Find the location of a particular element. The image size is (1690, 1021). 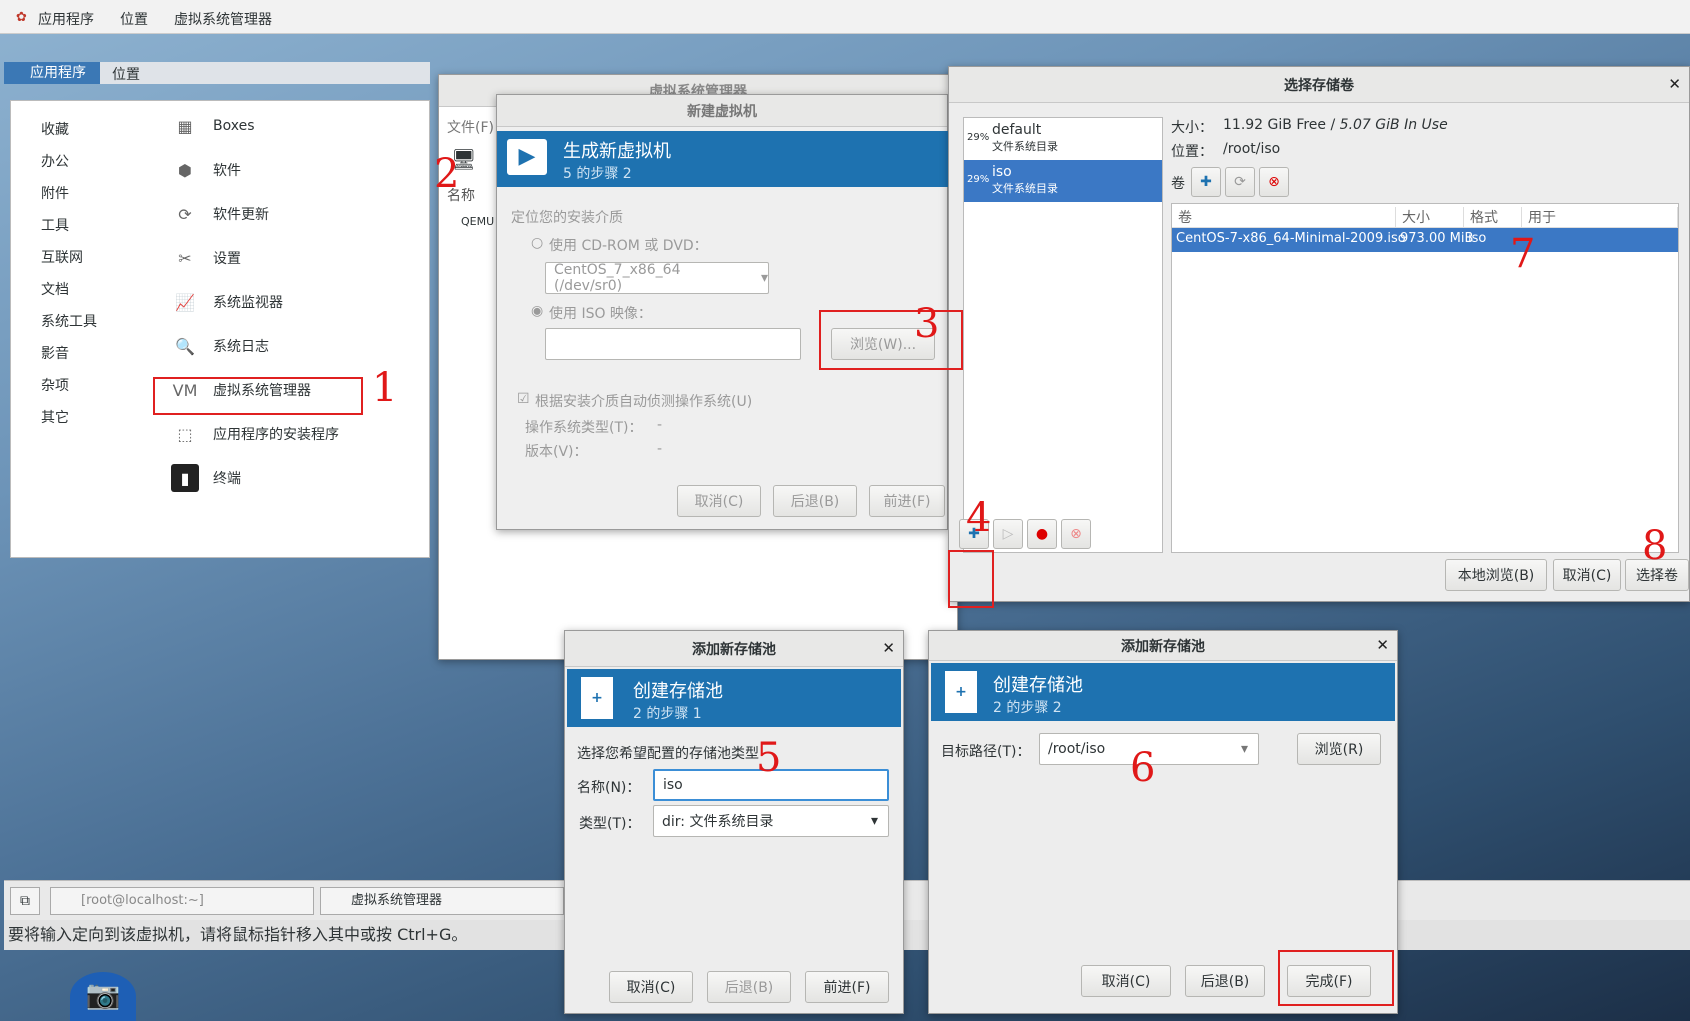

column-header: 用于 is located at coordinates (1600, 217).